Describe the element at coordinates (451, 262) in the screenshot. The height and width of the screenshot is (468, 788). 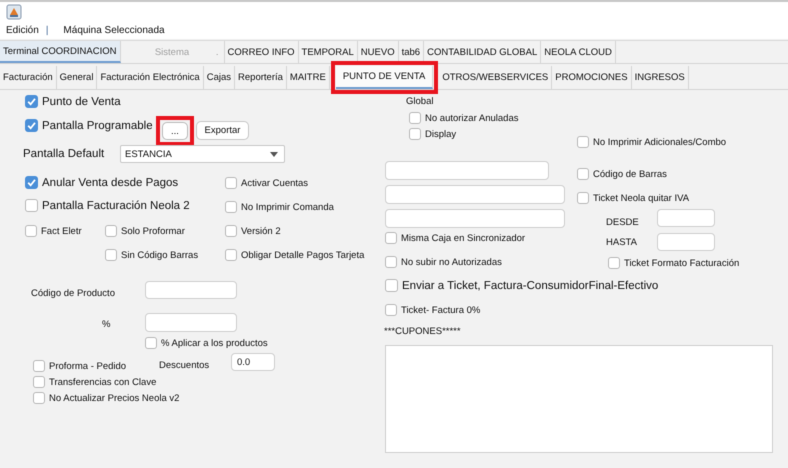
I see `checkbox-label: No subir no Autorizadas` at that location.